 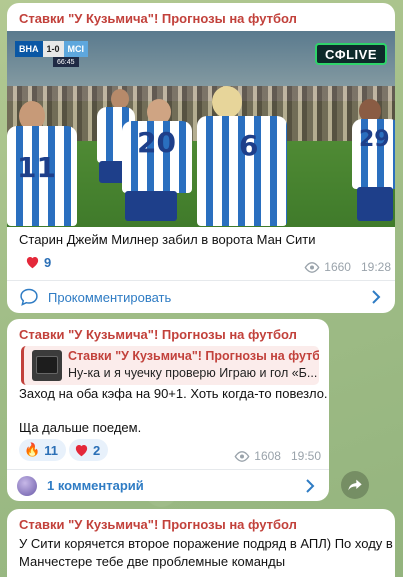 I want to click on reply-thumbnail, so click(x=47, y=365).